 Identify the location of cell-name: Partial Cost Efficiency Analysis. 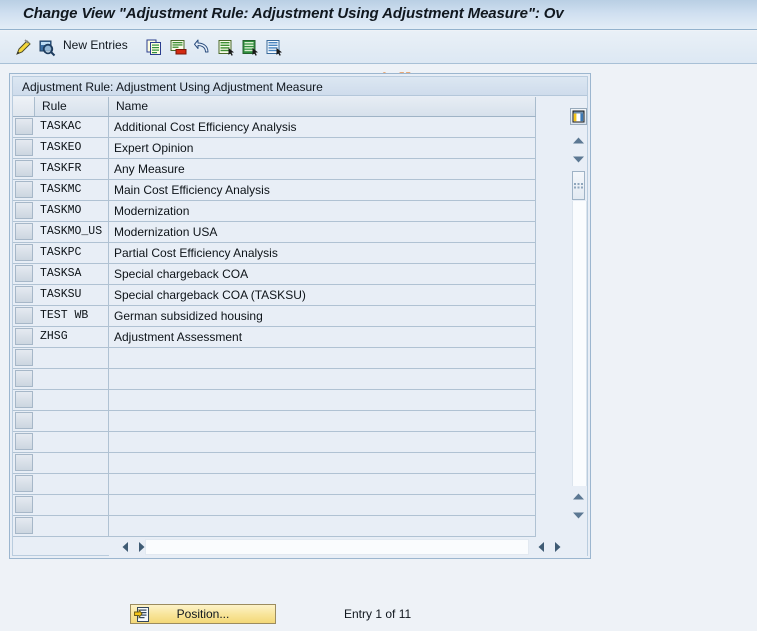
(322, 253).